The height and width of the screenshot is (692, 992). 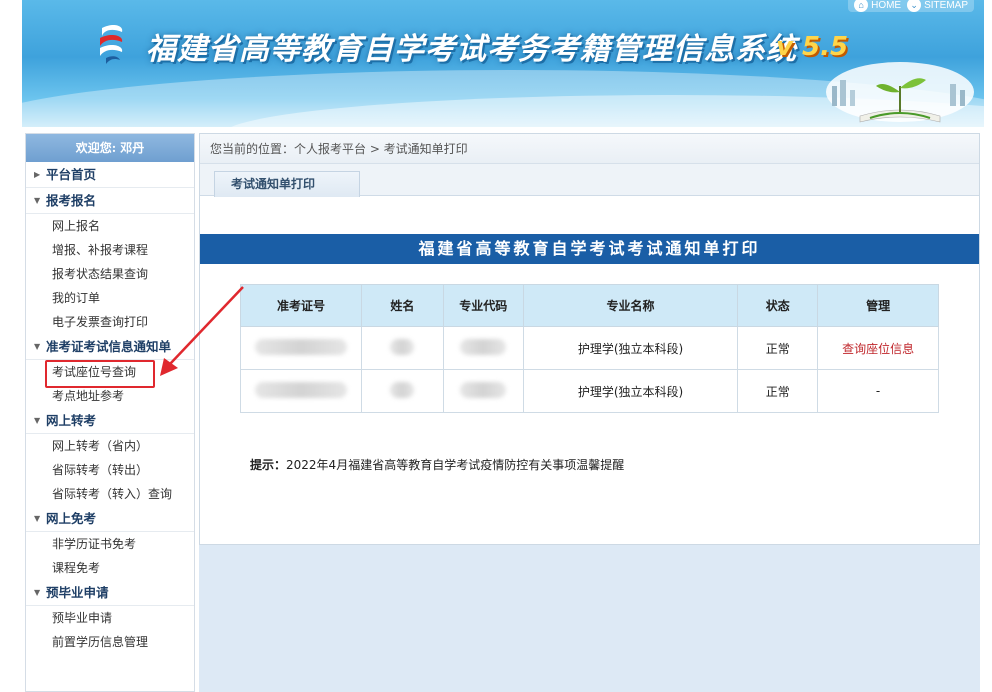 I want to click on tab-bar: 考试通知单打印, so click(x=589, y=180).